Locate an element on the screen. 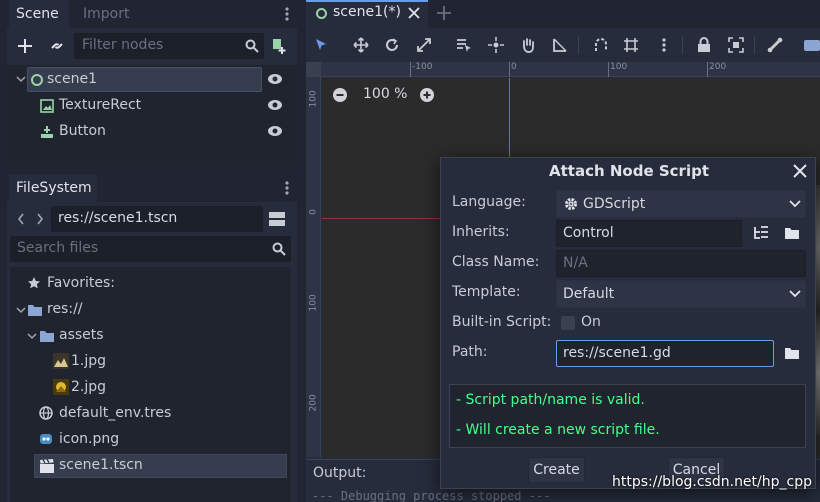 The height and width of the screenshot is (502, 820). zoom-out-icon is located at coordinates (340, 95).